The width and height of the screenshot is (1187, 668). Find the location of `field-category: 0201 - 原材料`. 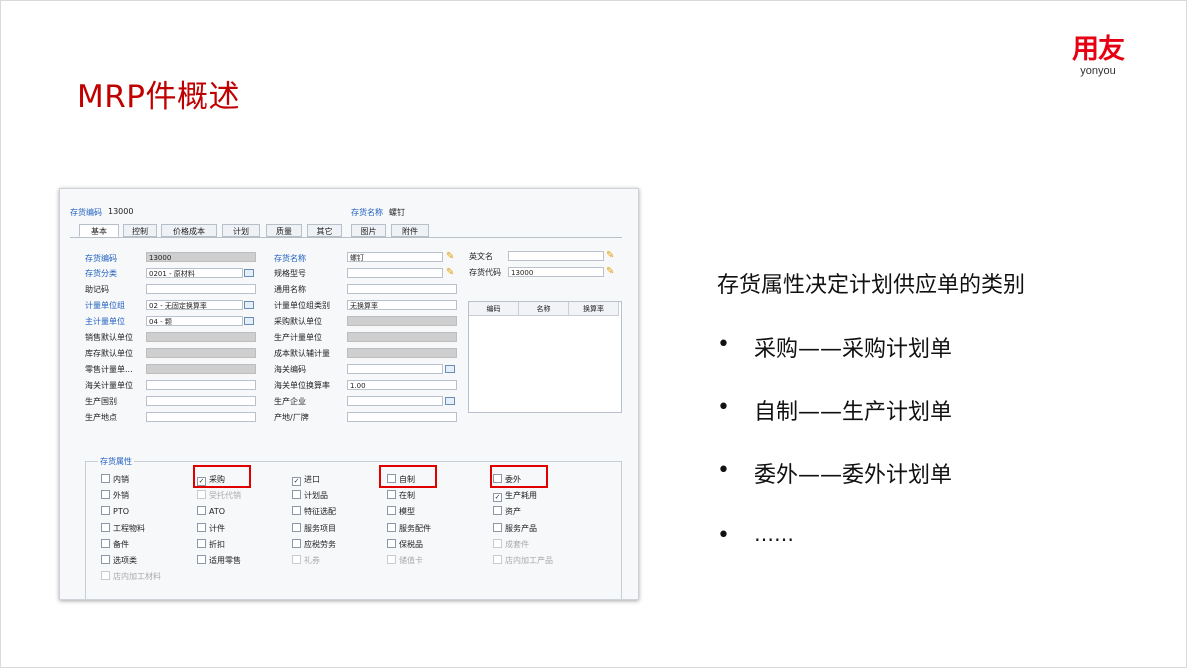

field-category: 0201 - 原材料 is located at coordinates (194, 273).